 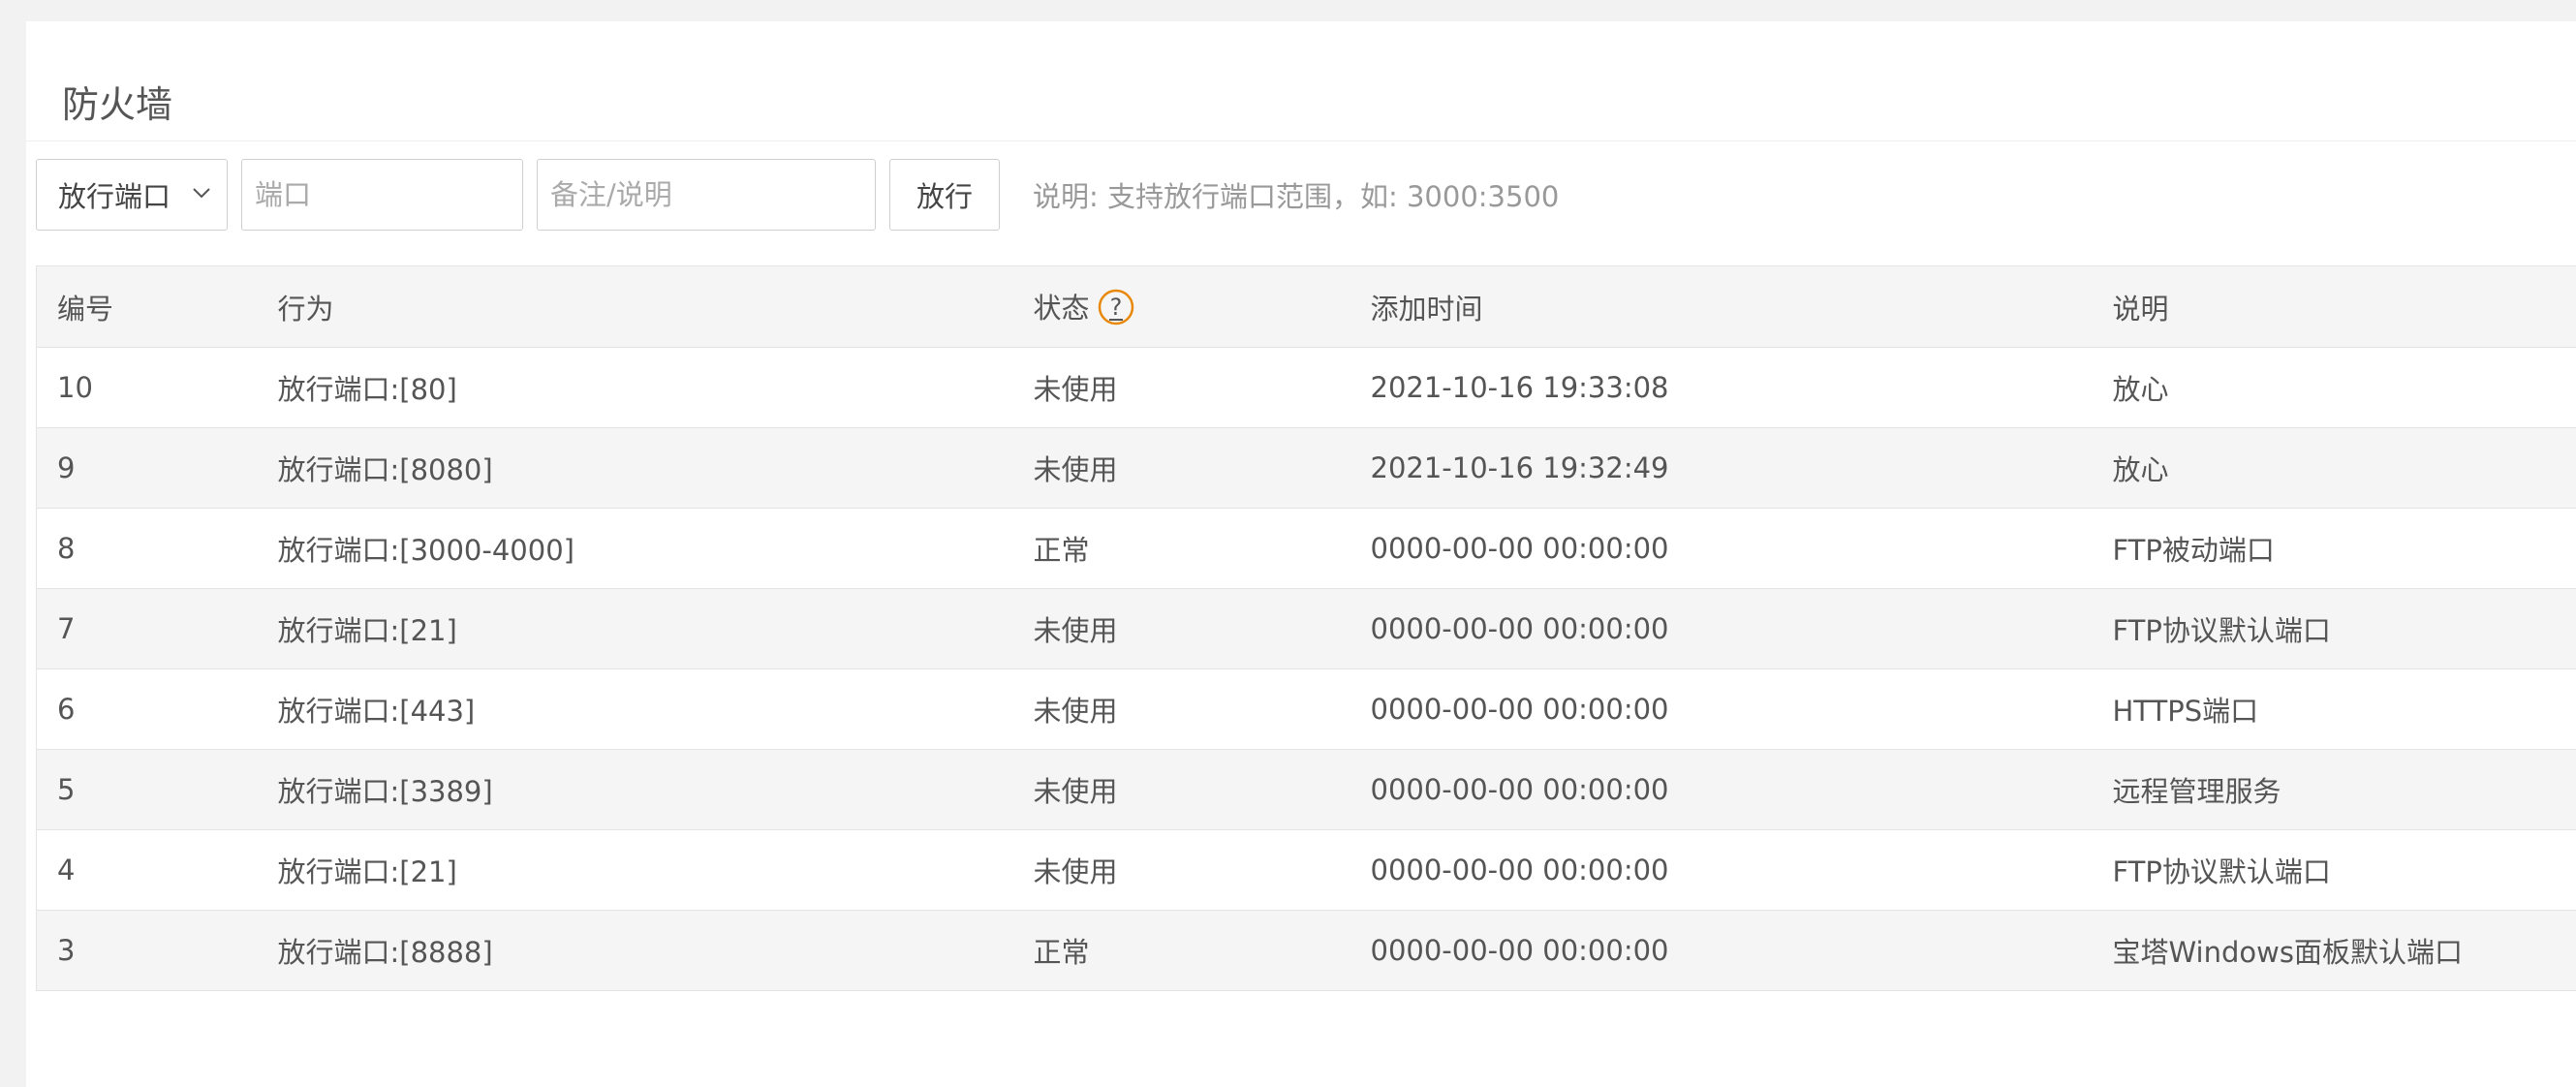 I want to click on hint-text: 说明: 支持放行端口范围，如: 3000:3500, so click(x=1296, y=194).